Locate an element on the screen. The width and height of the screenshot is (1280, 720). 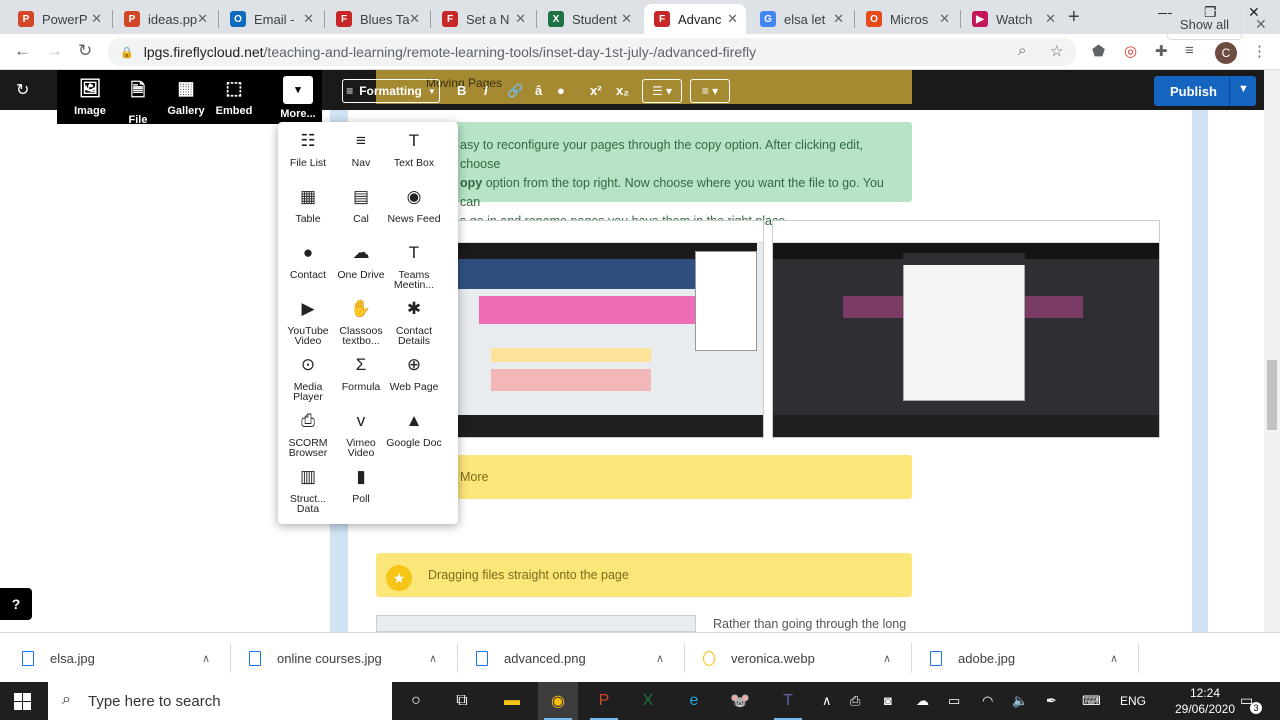
powerpoint-taskbar-icon: P is located at coordinates (604, 701).